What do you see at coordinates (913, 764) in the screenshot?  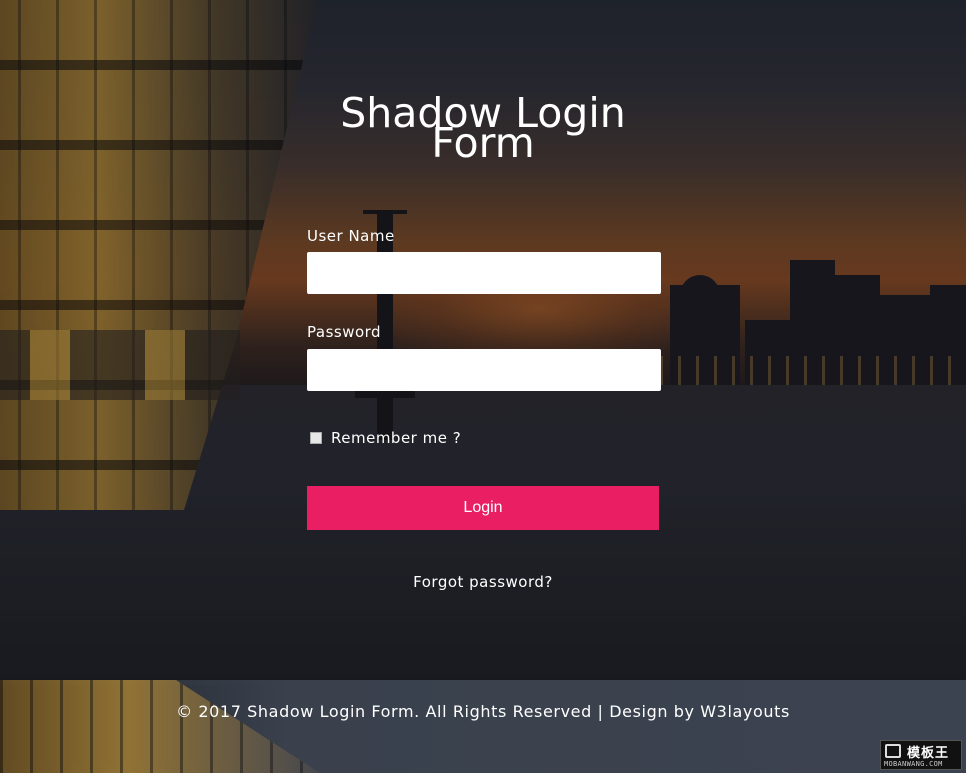 I see `watermark-url: MOBANWANG.COM` at bounding box center [913, 764].